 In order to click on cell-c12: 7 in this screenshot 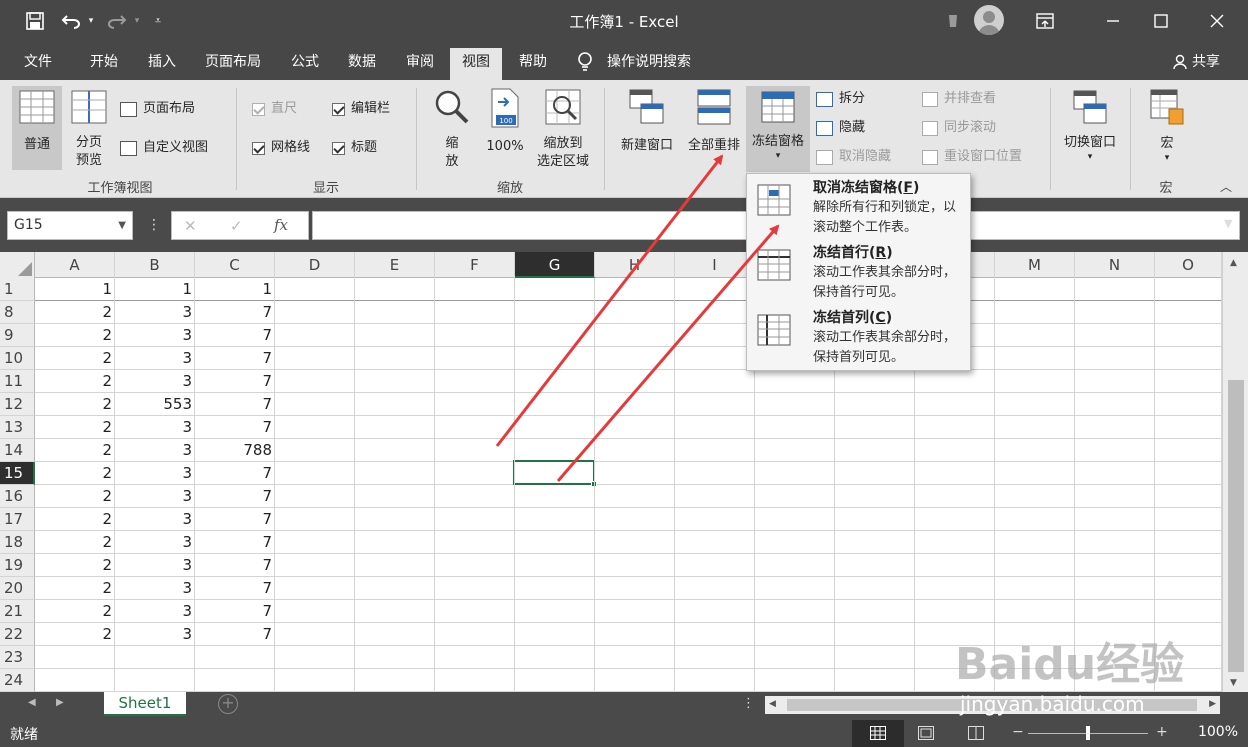, I will do `click(235, 404)`.